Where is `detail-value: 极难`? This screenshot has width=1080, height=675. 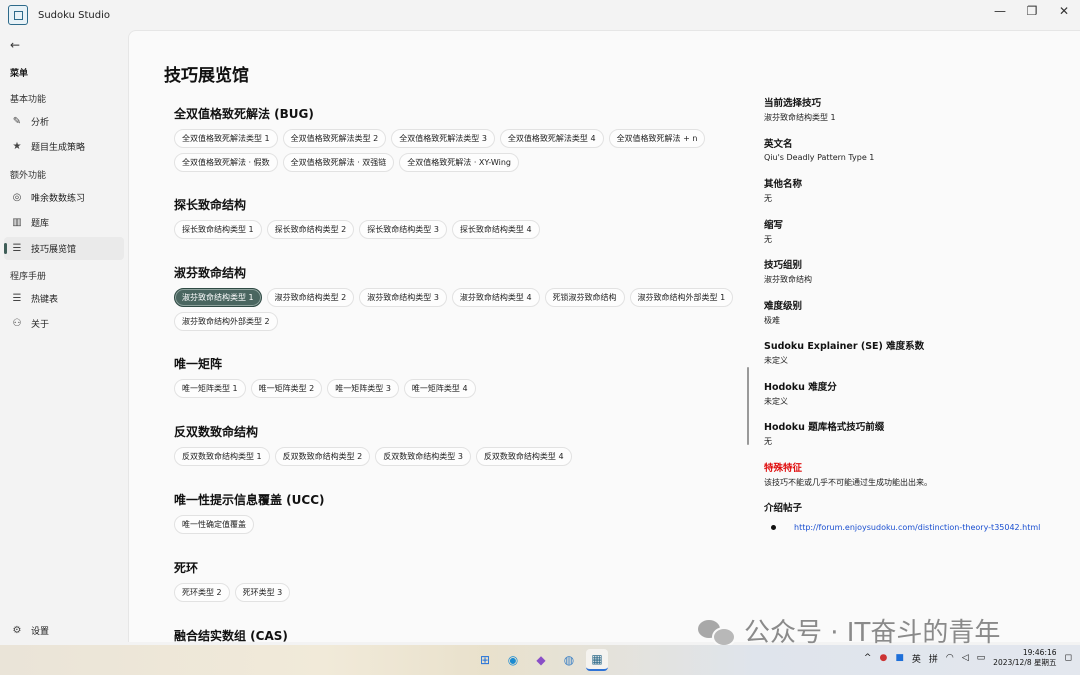
detail-value: 极难 is located at coordinates (772, 320).